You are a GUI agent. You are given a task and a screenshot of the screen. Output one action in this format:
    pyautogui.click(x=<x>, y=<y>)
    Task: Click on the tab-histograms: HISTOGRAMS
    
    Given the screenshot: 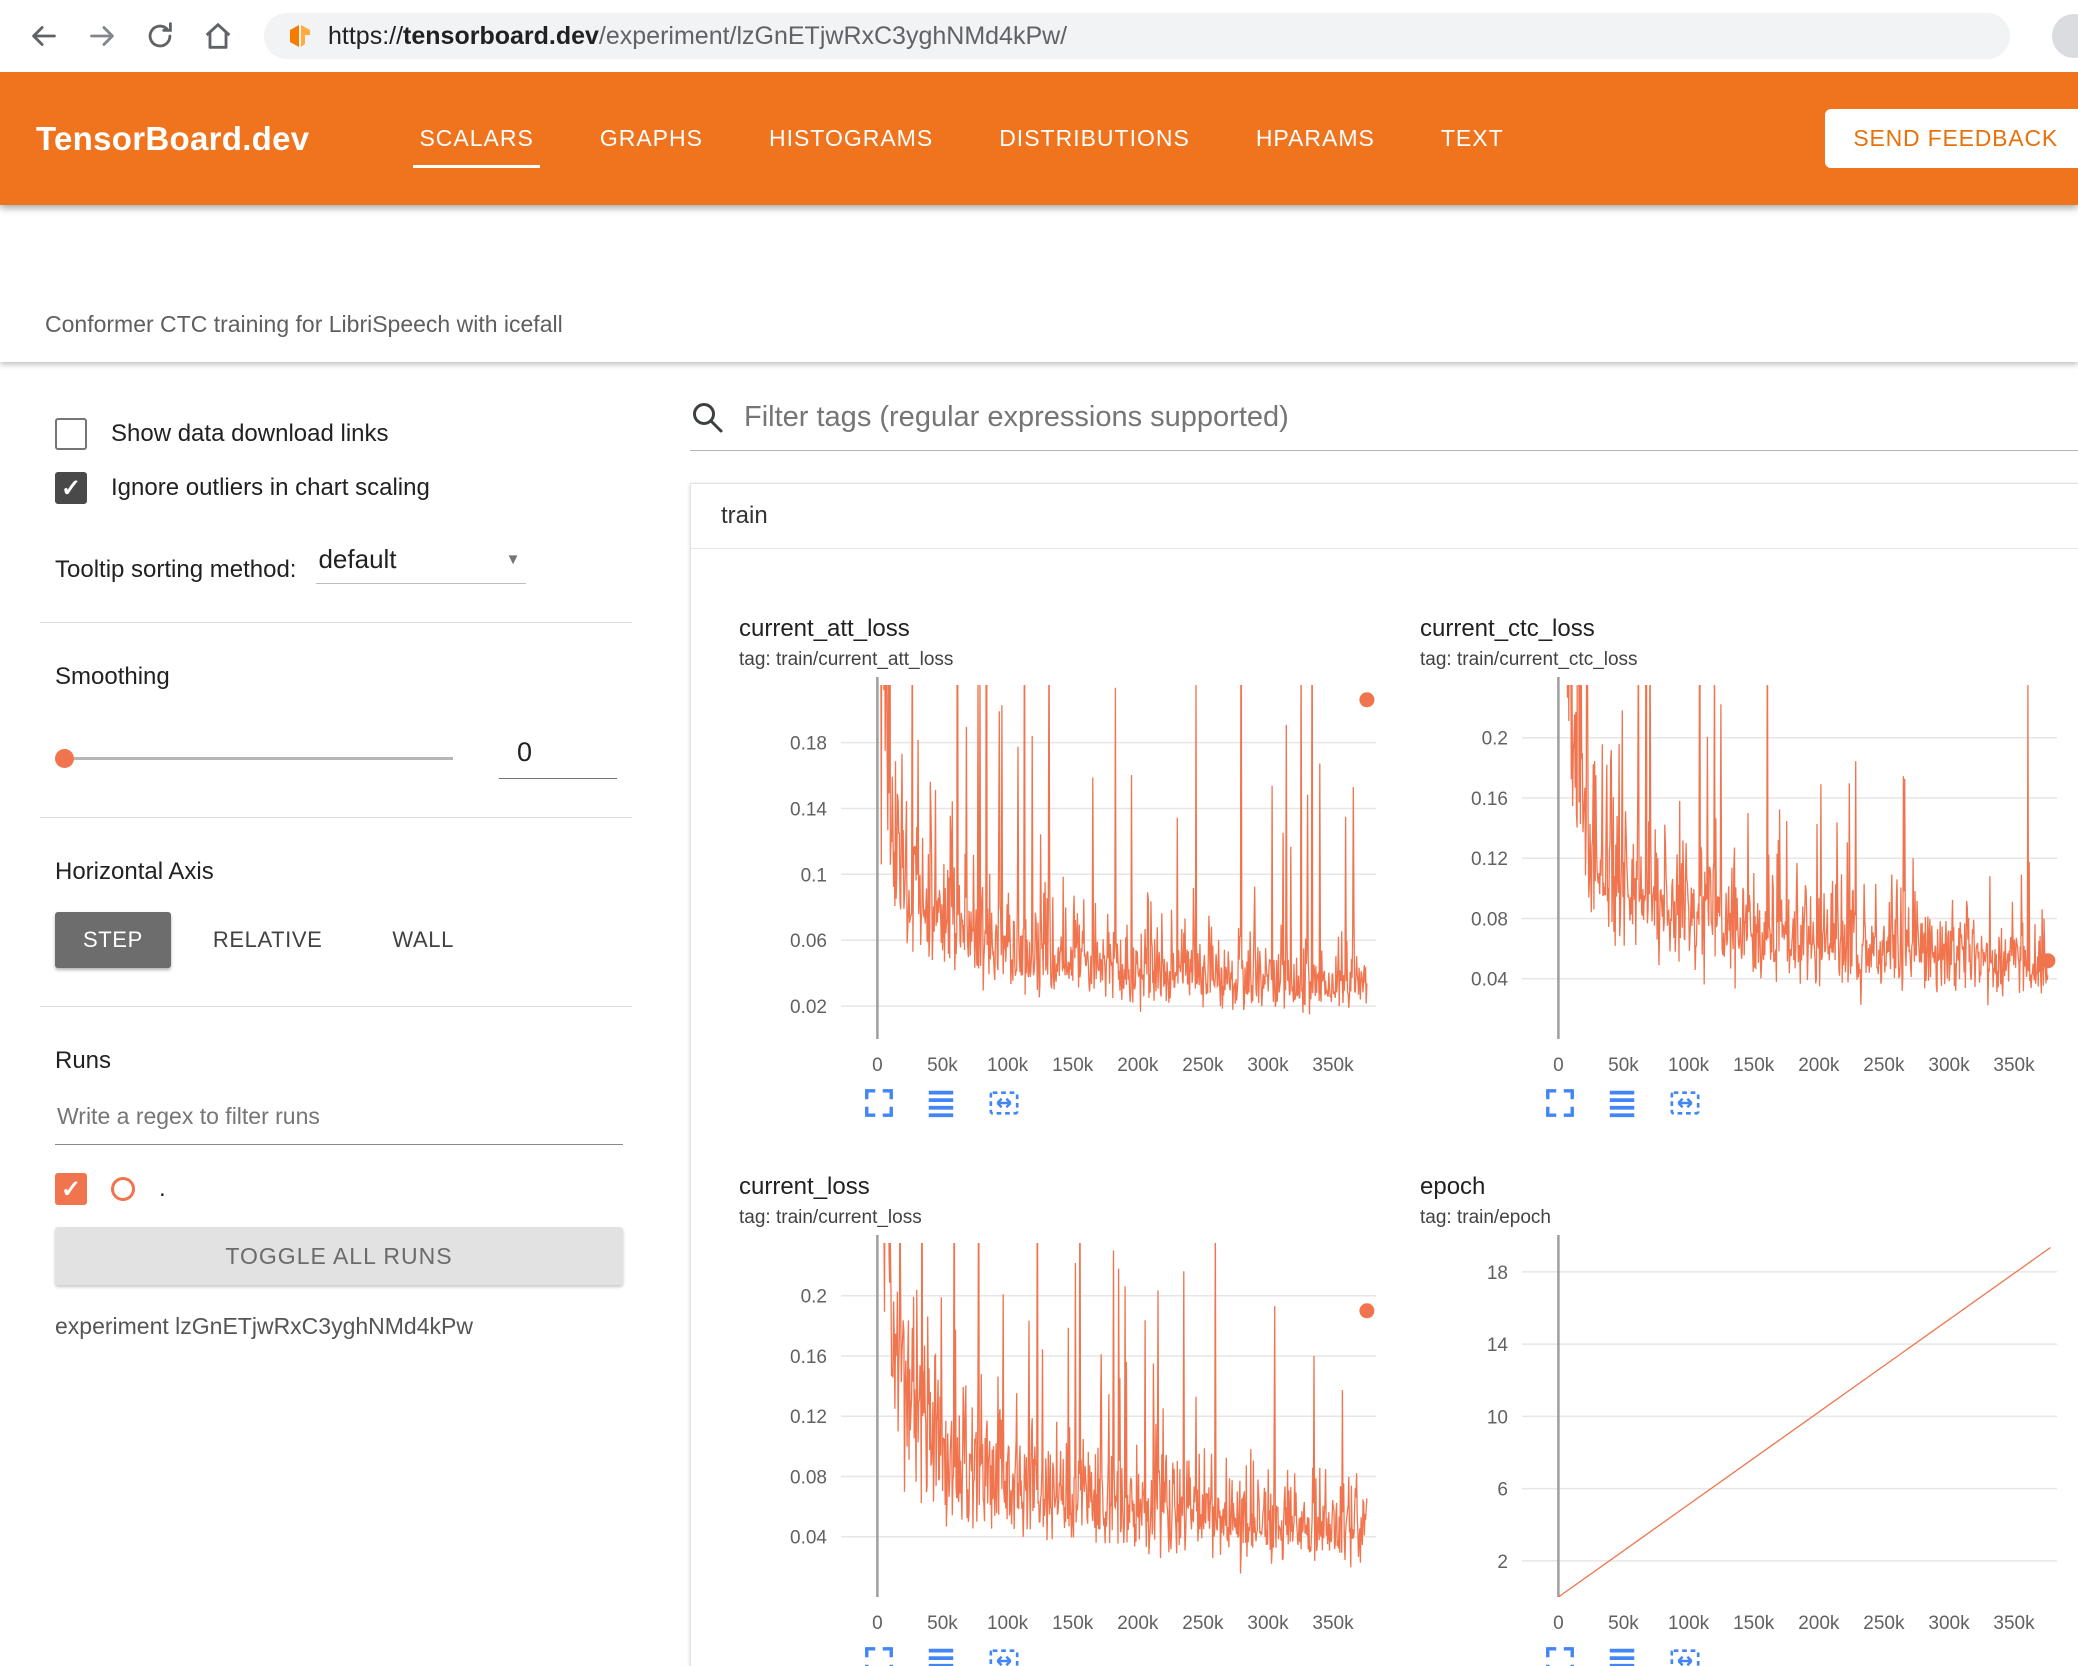 What is the action you would take?
    pyautogui.click(x=851, y=138)
    